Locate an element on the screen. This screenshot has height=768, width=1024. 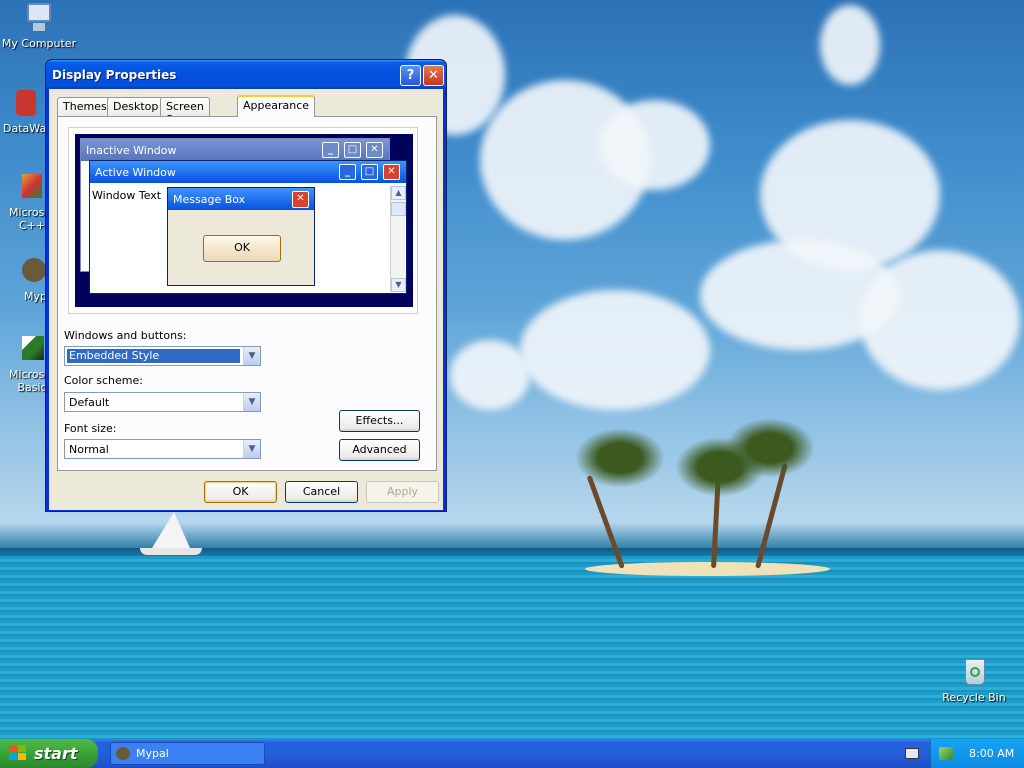
advanced-button: Advanced is located at coordinates (379, 450).